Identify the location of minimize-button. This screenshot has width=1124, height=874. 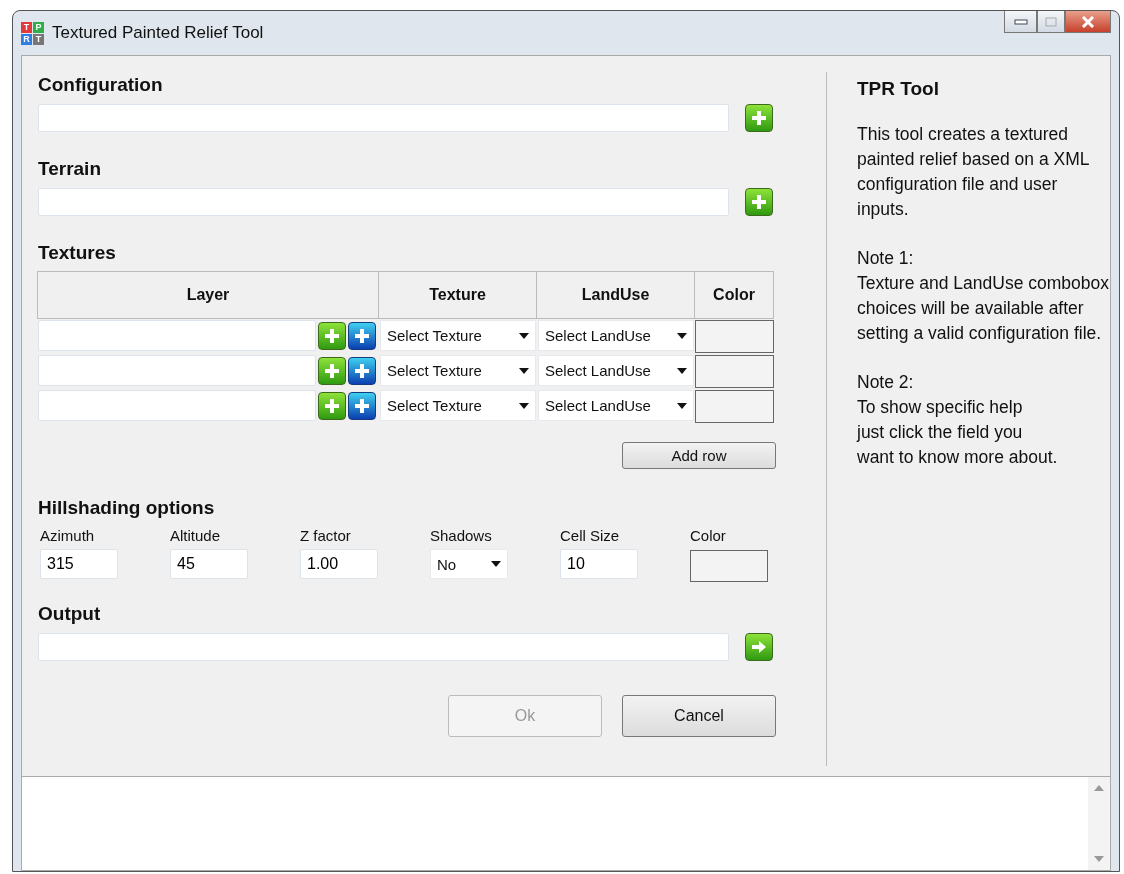
(1020, 22).